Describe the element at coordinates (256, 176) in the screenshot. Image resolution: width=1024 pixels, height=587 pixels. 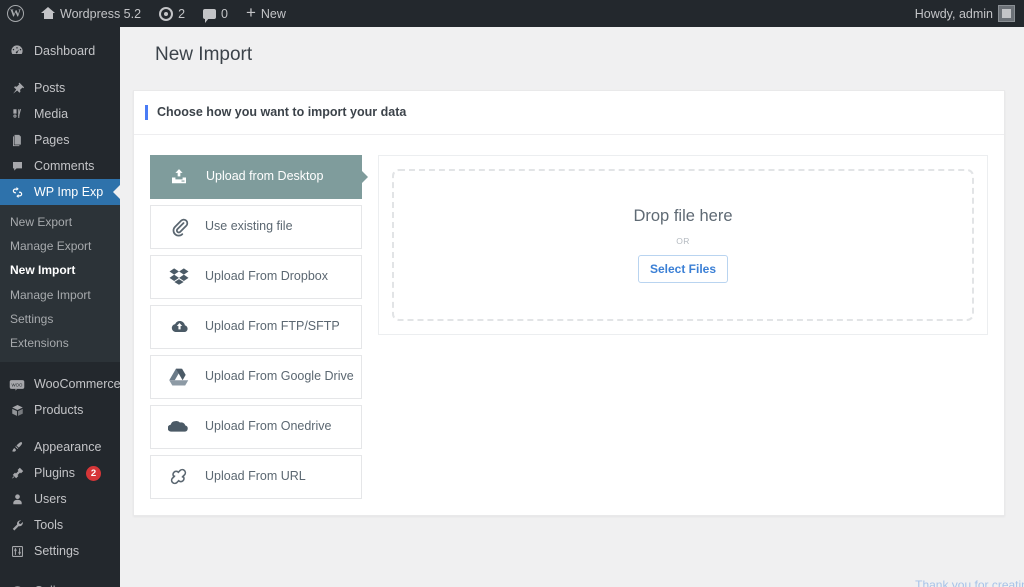
I see `method-upload-from-desktop: Upload from Desktop` at that location.